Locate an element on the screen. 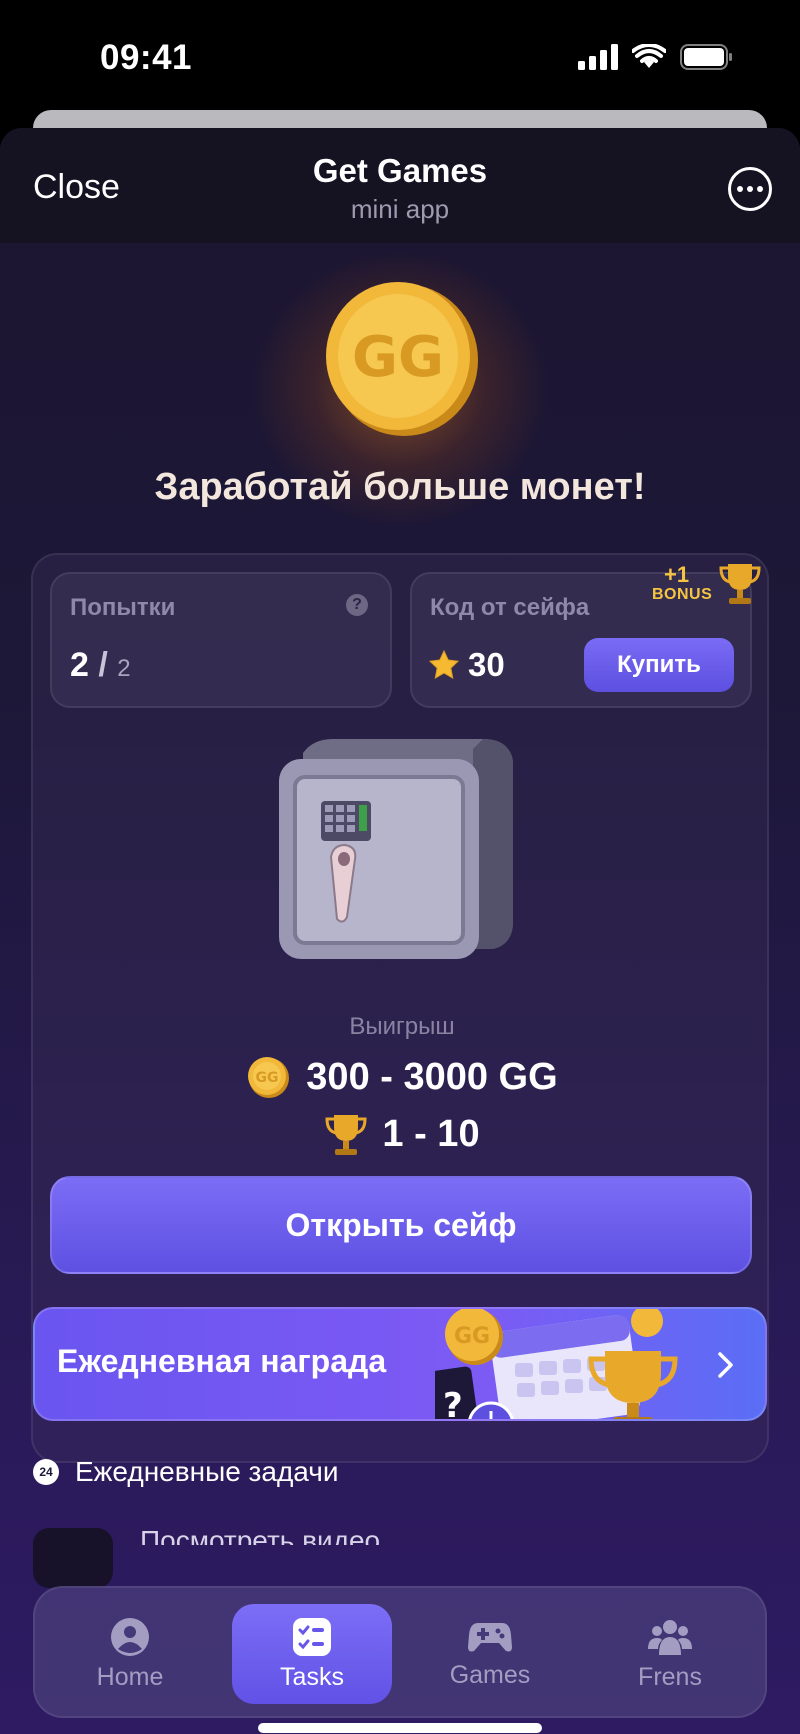 The image size is (800, 1734). buy-button: Купить is located at coordinates (659, 665).